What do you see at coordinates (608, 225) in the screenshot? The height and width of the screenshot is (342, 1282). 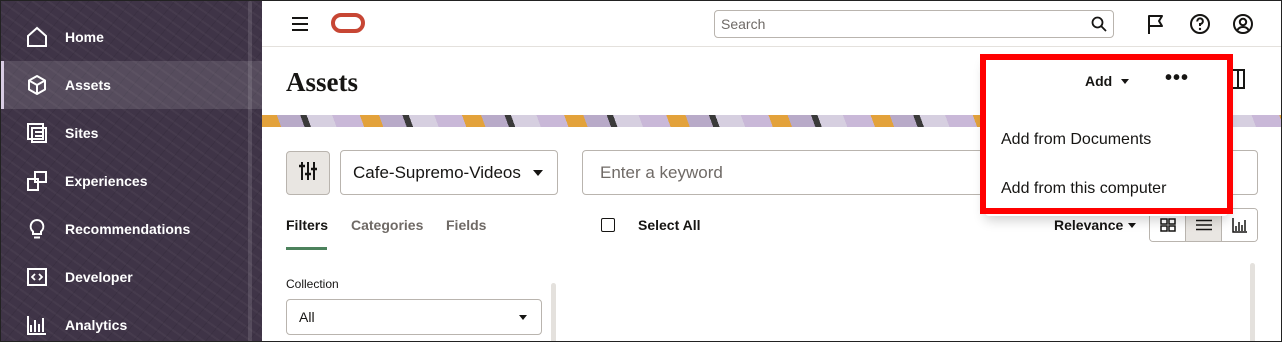 I see `select-all-checkbox` at bounding box center [608, 225].